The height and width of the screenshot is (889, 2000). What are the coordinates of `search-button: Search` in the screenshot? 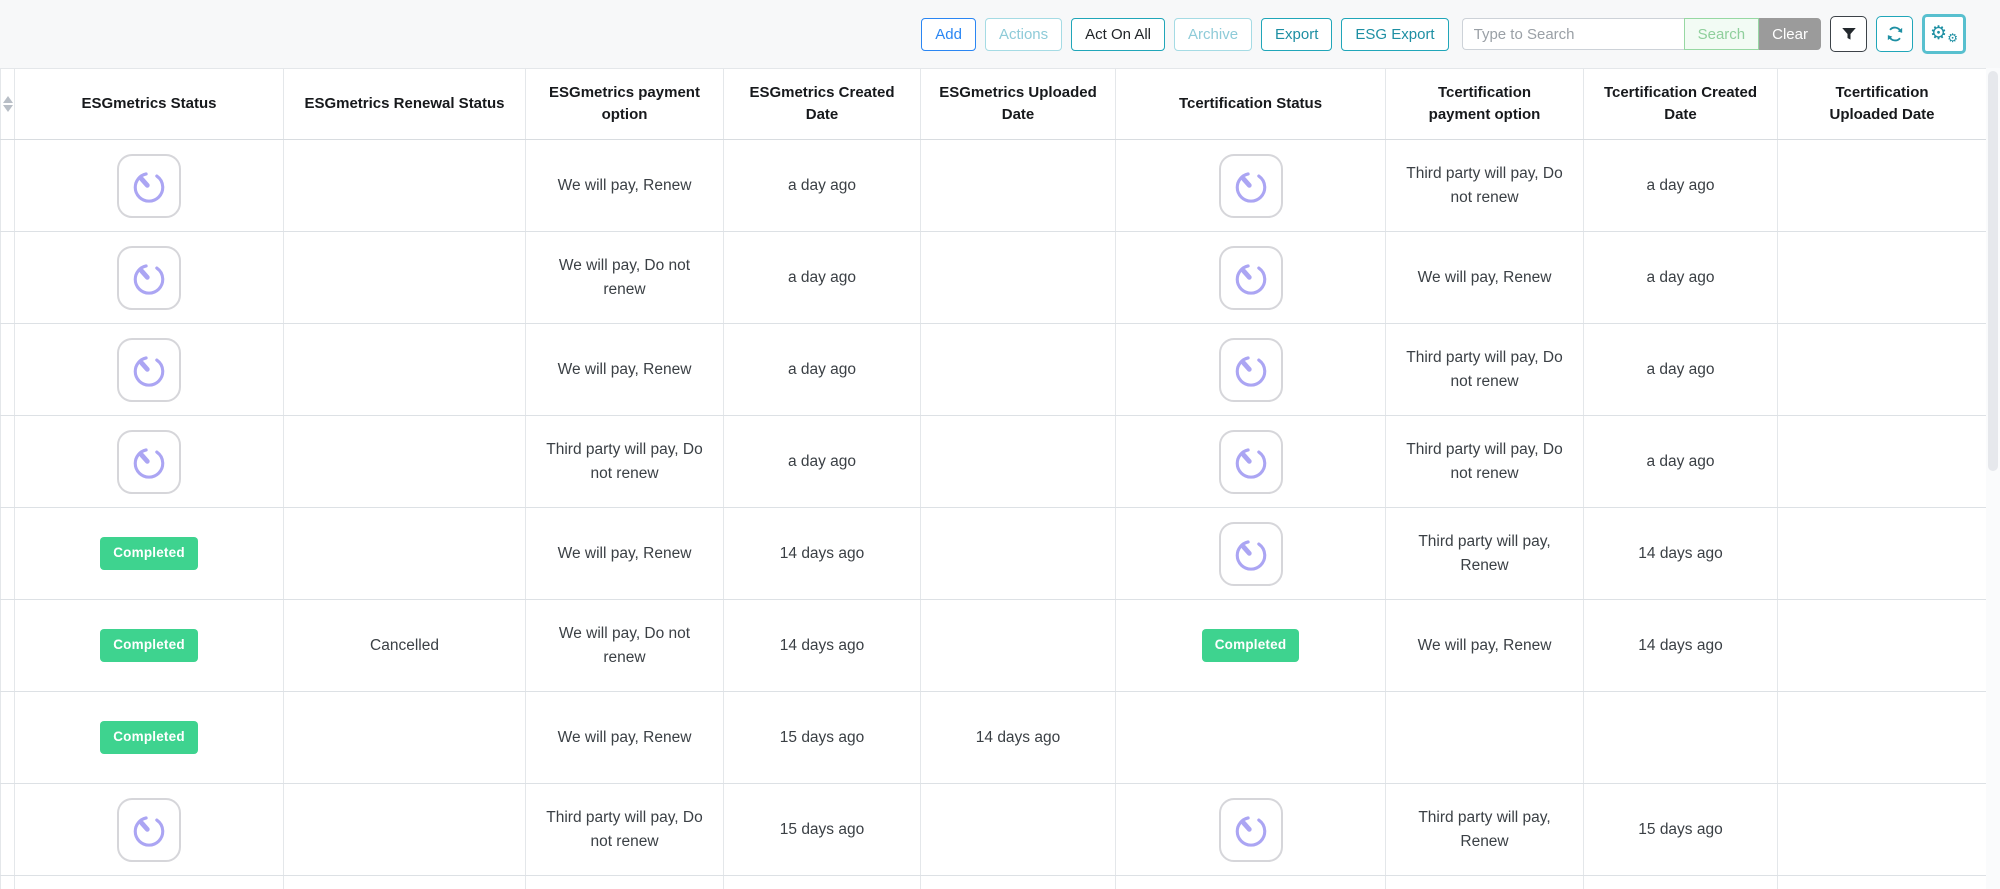 It's located at (1721, 34).